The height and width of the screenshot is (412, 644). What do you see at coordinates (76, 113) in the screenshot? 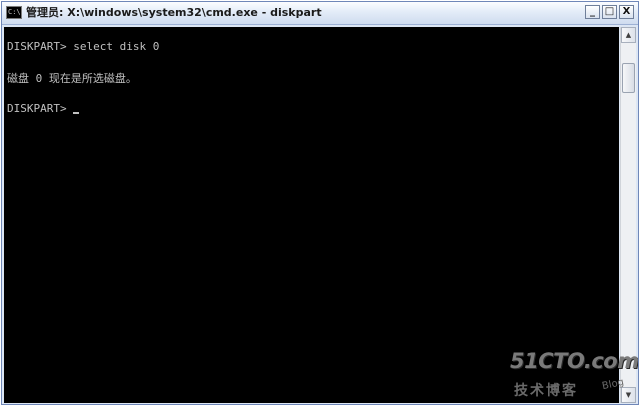
I see `text-cursor` at bounding box center [76, 113].